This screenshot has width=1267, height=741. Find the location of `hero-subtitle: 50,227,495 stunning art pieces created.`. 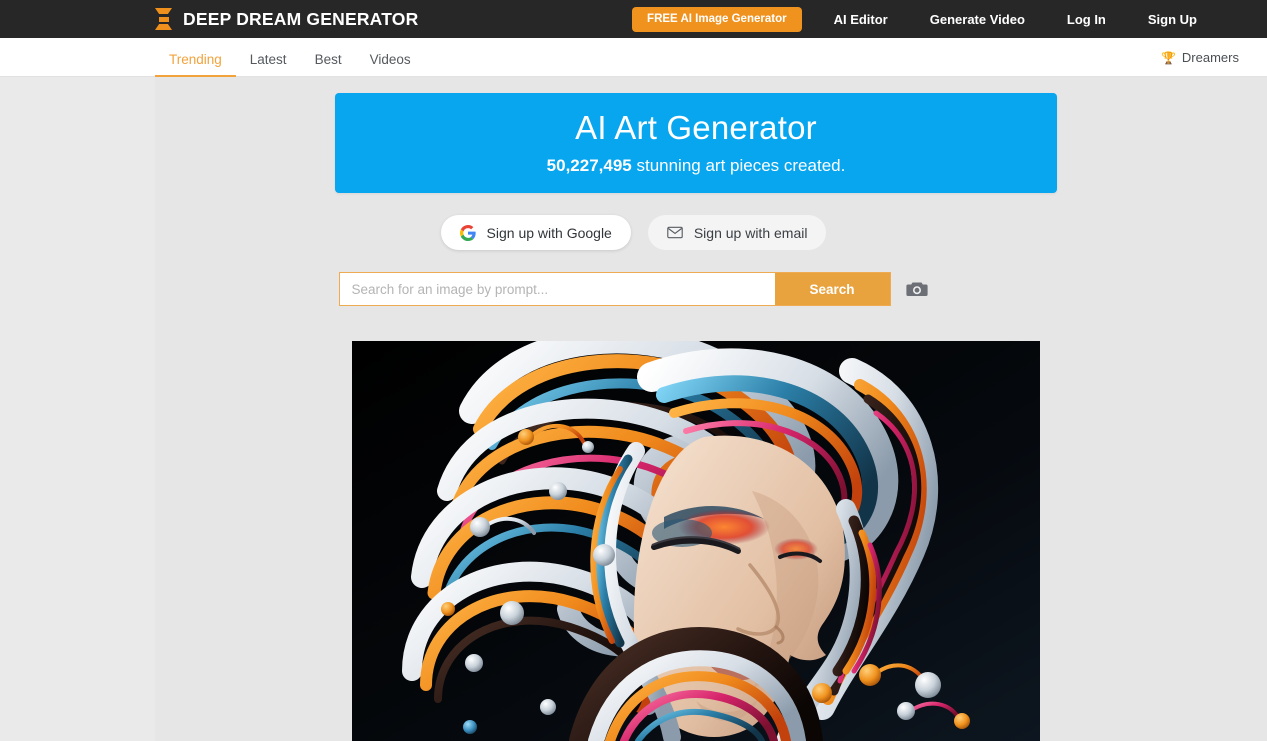

hero-subtitle: 50,227,495 stunning art pieces created. is located at coordinates (696, 166).